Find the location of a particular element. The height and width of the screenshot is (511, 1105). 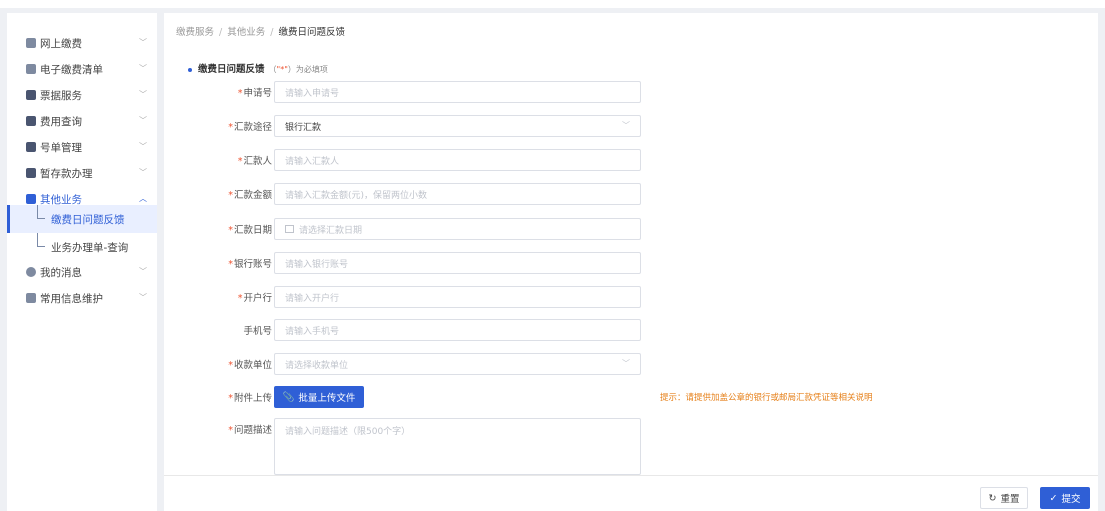

sidebar-item-common-info: 常用信息维护 ﹀ is located at coordinates (82, 298).